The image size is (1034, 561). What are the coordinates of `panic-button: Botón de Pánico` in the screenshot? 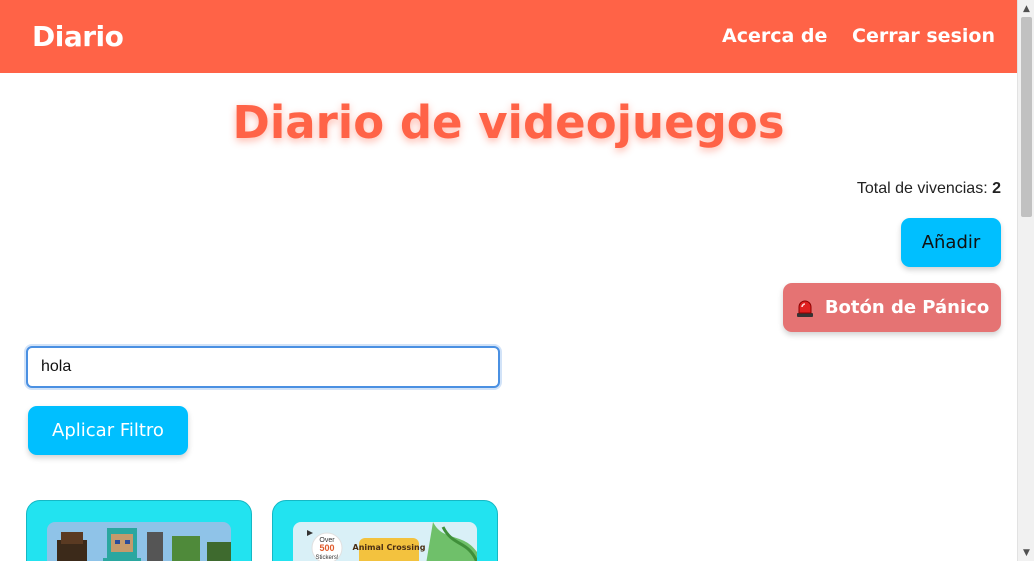 It's located at (892, 307).